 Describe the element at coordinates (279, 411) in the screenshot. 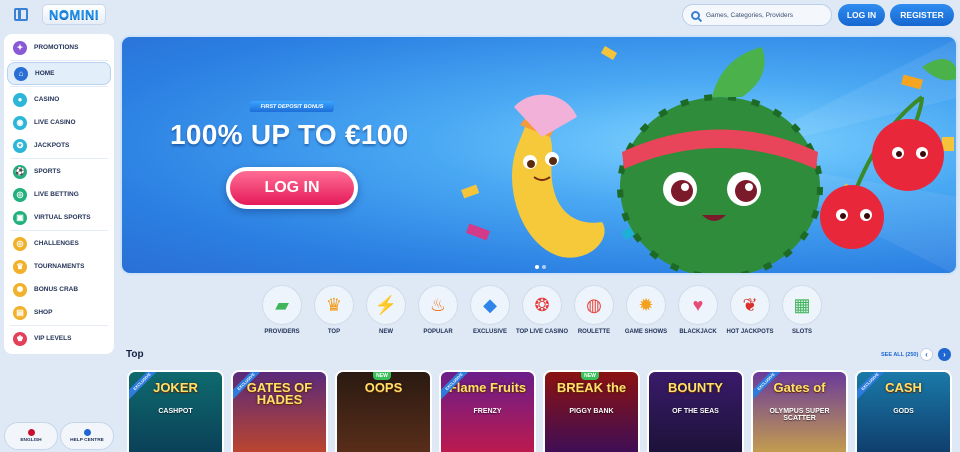

I see `game-tile: GATES OF HADES EXCLUSIVE` at that location.